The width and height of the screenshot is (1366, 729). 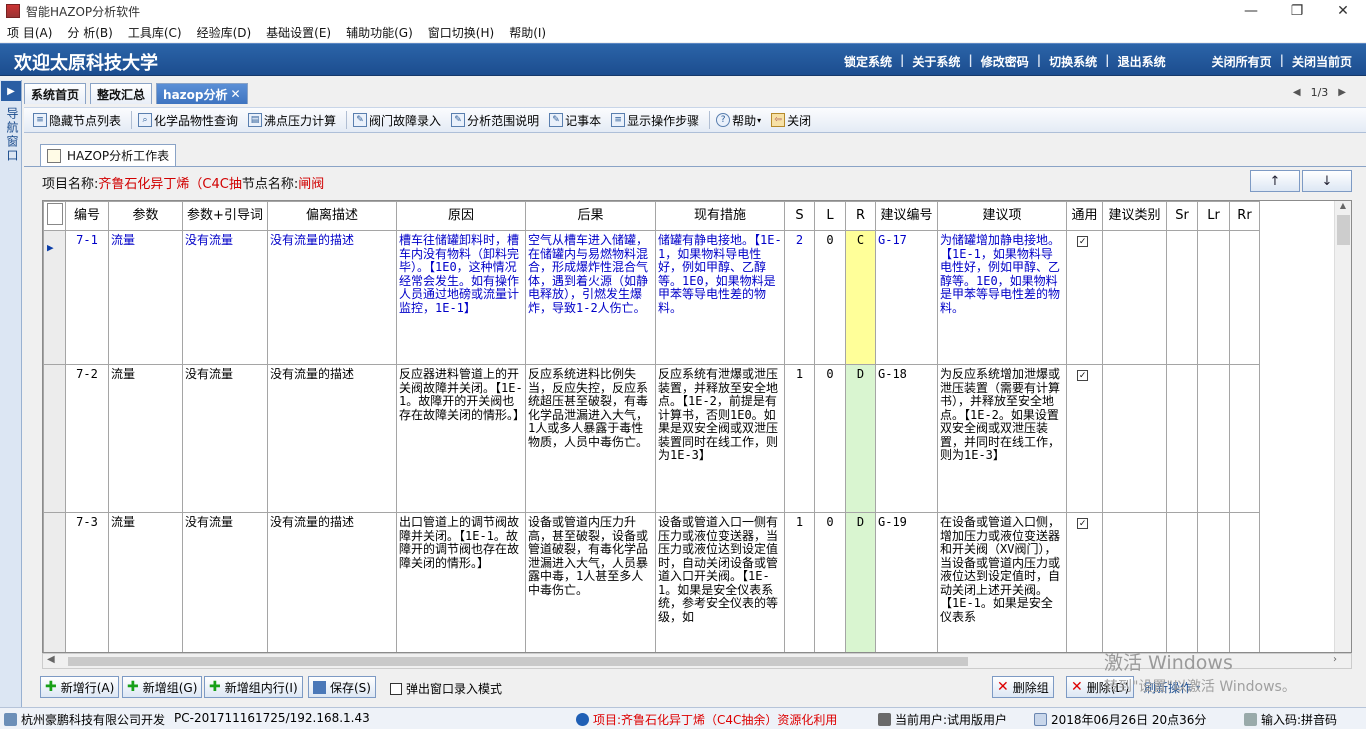 What do you see at coordinates (1322, 61) in the screenshot?
I see `close-current-page-link: 关闭当前页` at bounding box center [1322, 61].